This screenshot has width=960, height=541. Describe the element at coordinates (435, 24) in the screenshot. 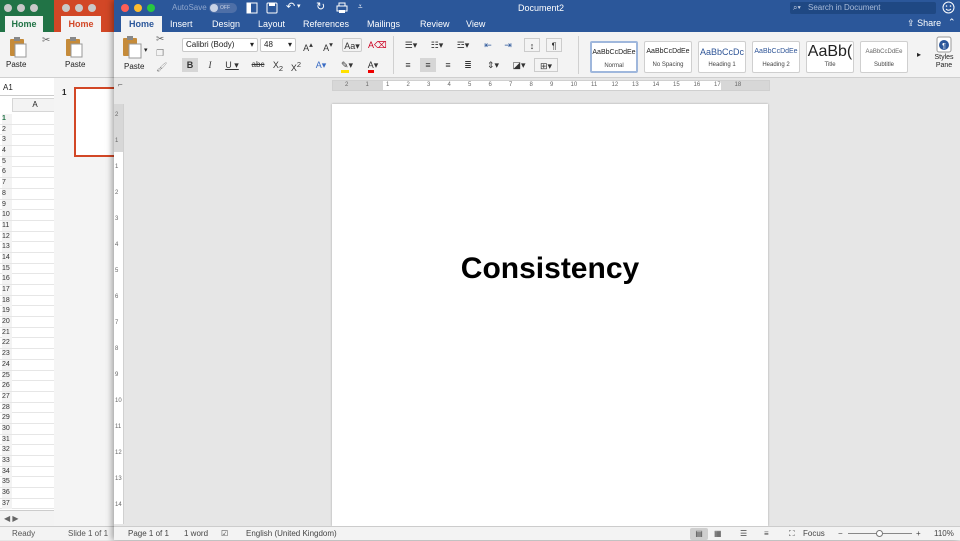

I see `tab-review: Review` at that location.